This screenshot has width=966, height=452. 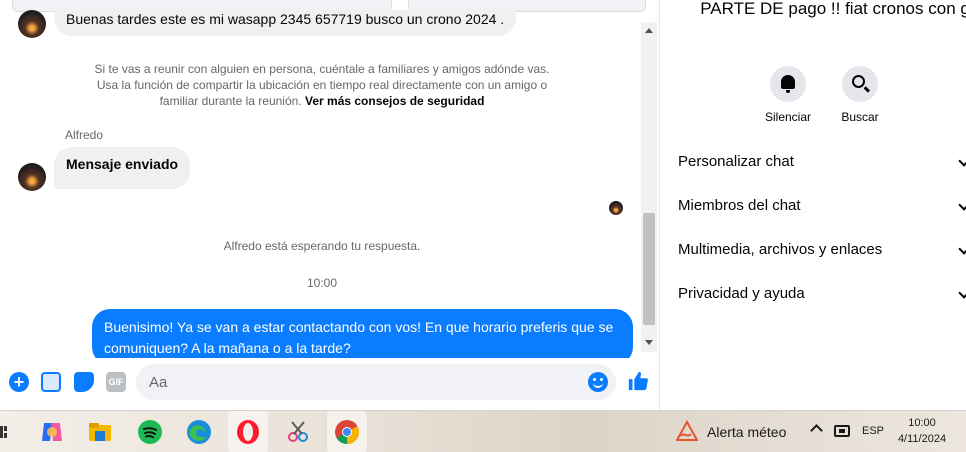 I want to click on mute-label: Silenciar, so click(x=788, y=117).